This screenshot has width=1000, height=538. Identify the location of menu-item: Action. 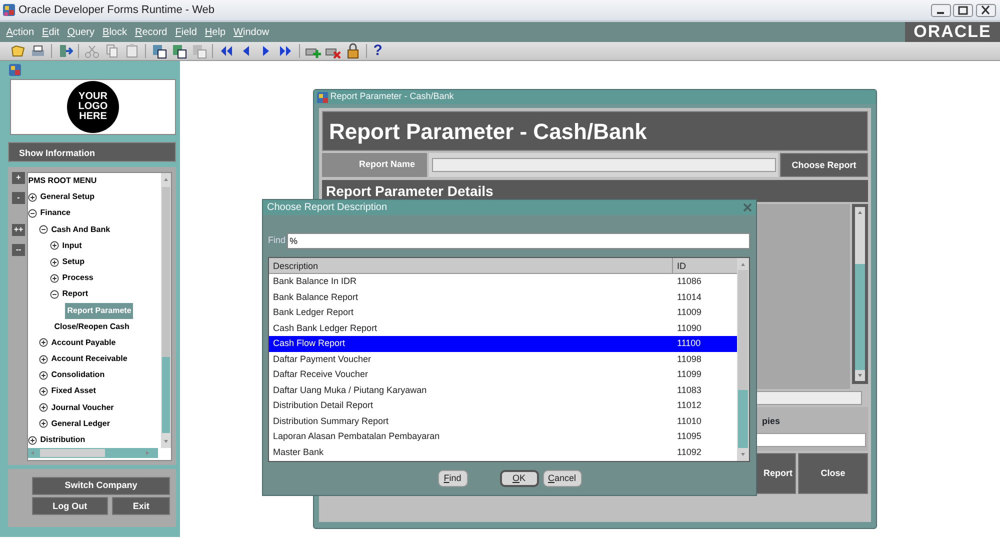
(20, 32).